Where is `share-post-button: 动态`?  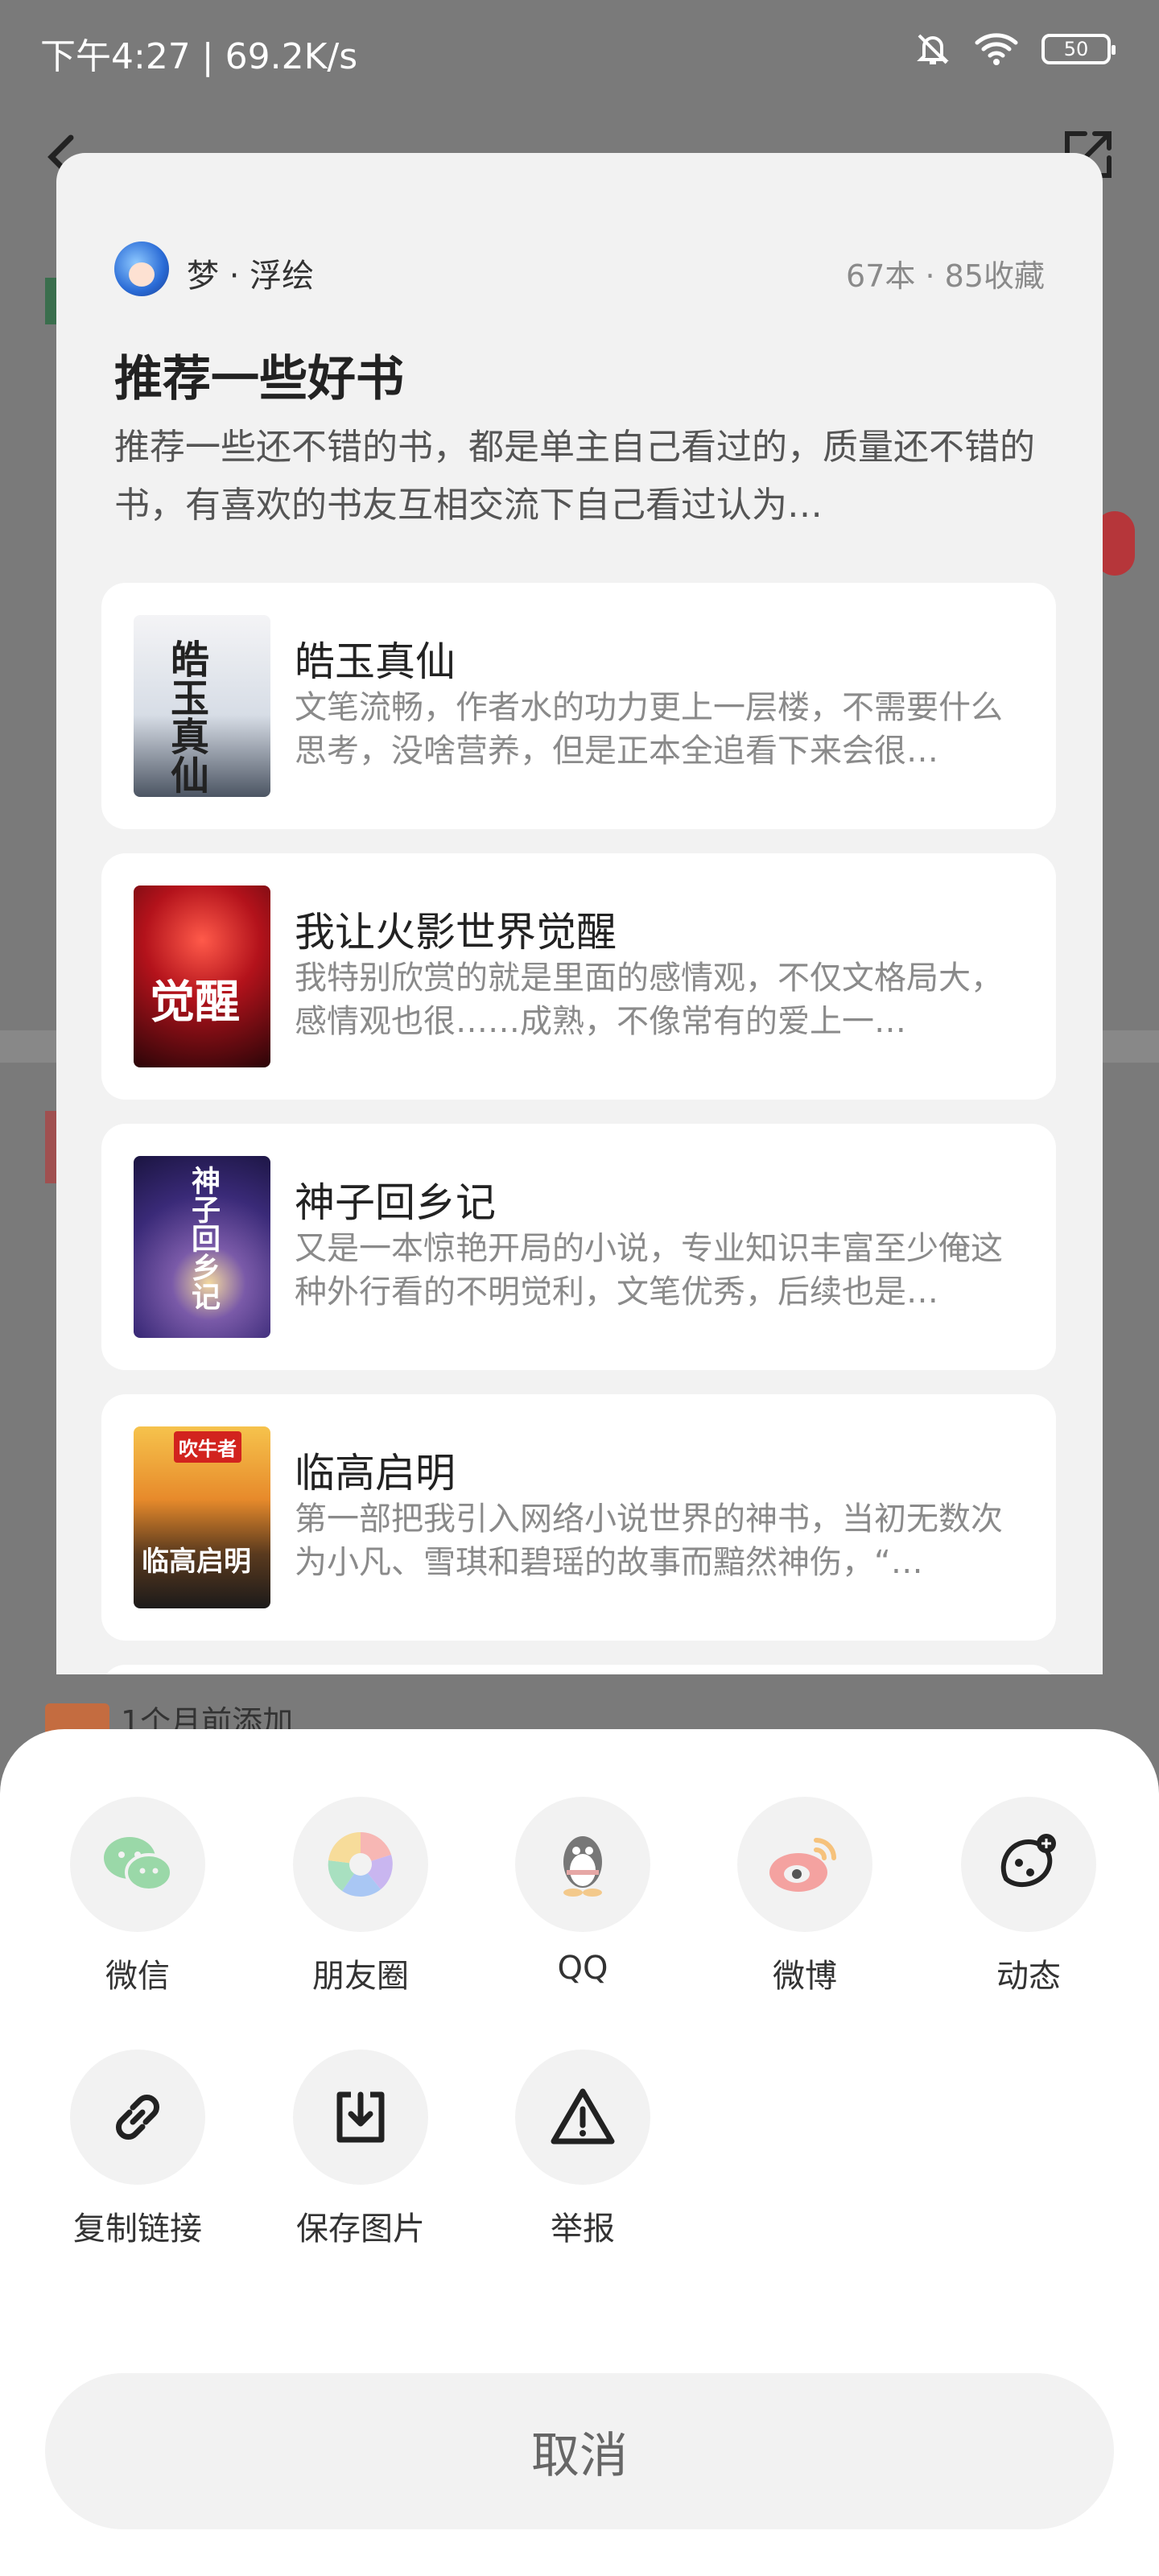
share-post-button: 动态 is located at coordinates (1028, 1896).